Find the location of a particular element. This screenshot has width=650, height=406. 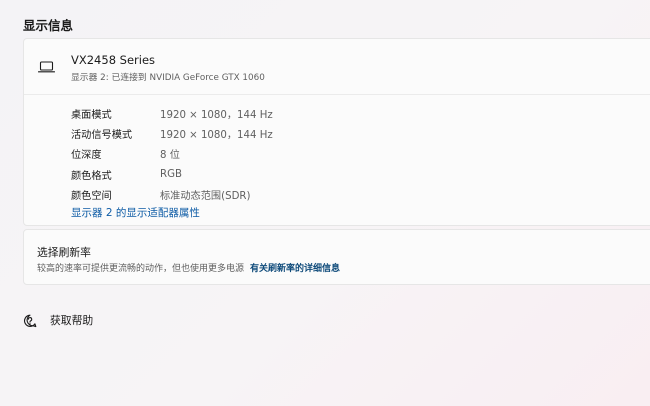

refresh-rate-info-link: 有关刷新率的详细信息 is located at coordinates (295, 269).